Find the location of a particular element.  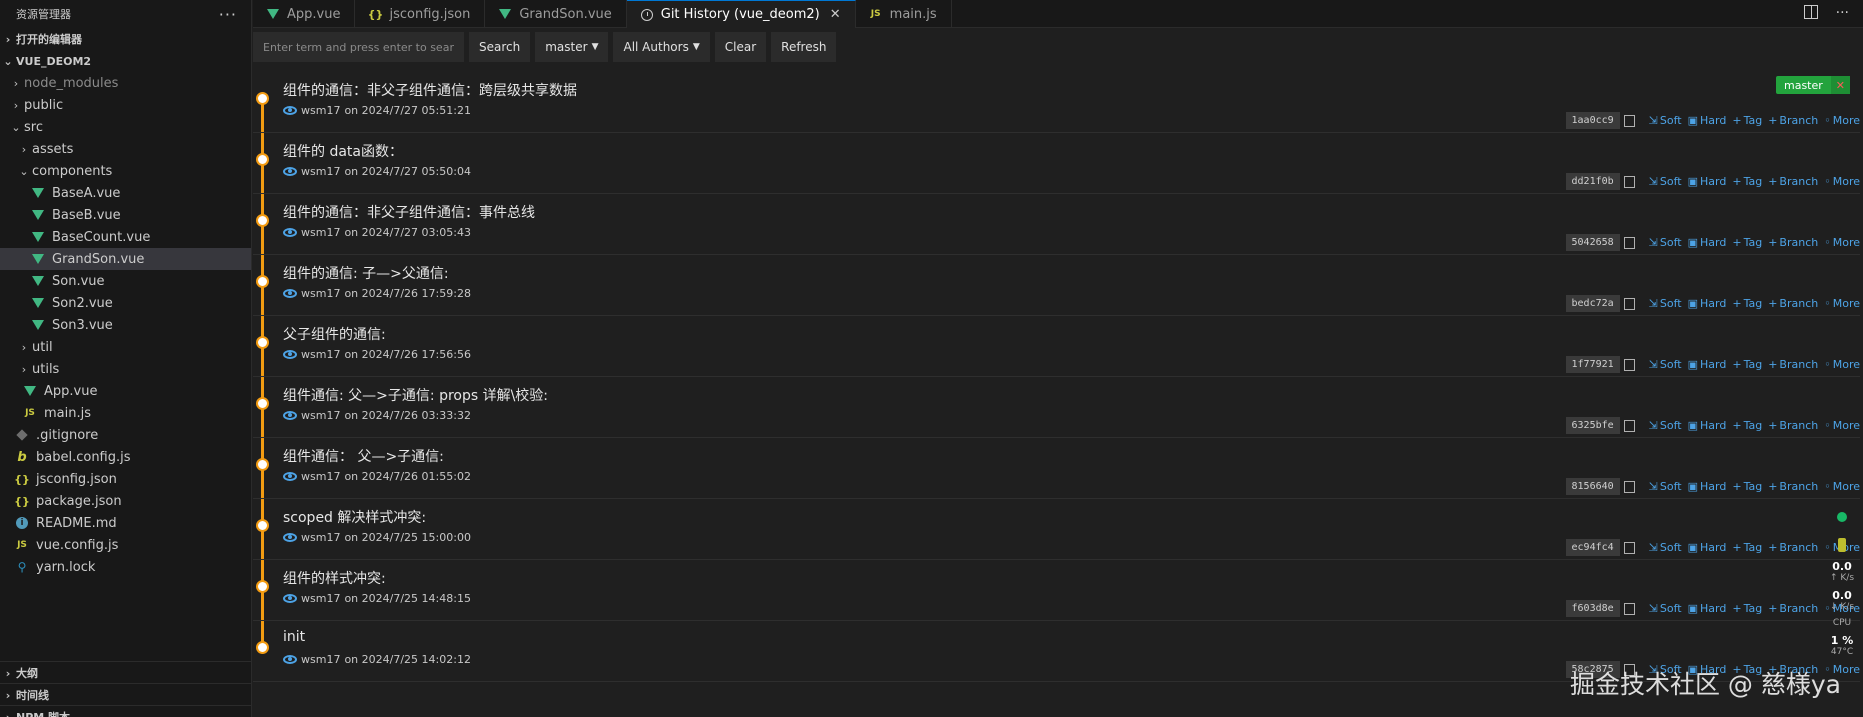

branch-dropdown: master ▼ is located at coordinates (572, 47).